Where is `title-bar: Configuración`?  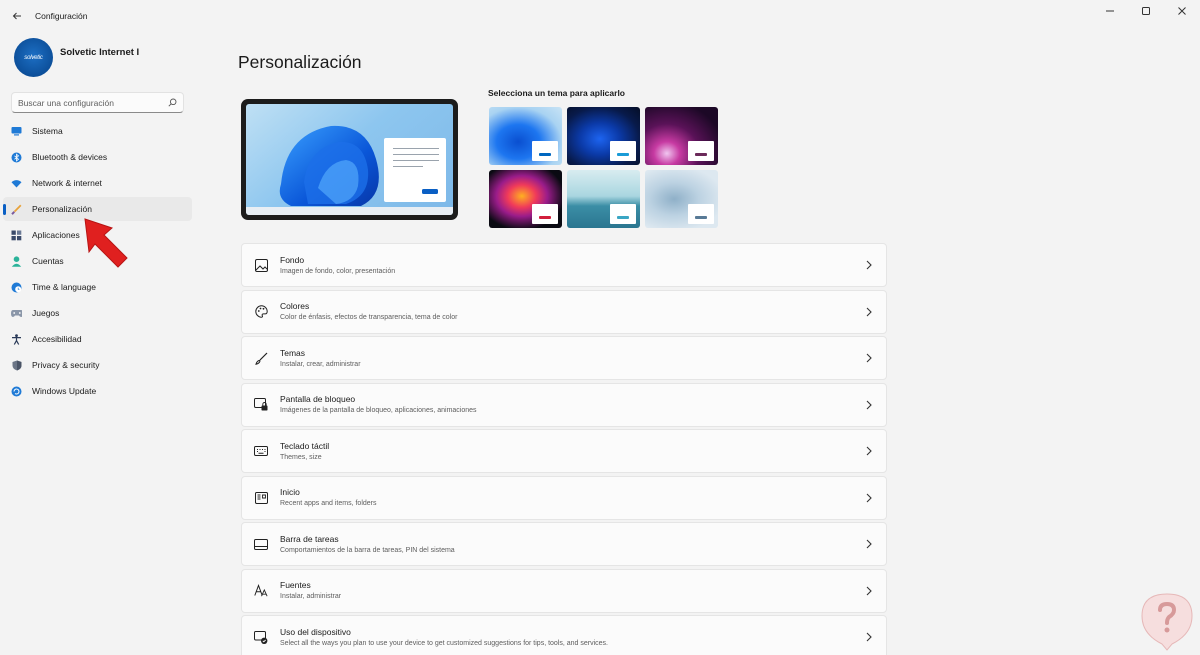 title-bar: Configuración is located at coordinates (600, 16).